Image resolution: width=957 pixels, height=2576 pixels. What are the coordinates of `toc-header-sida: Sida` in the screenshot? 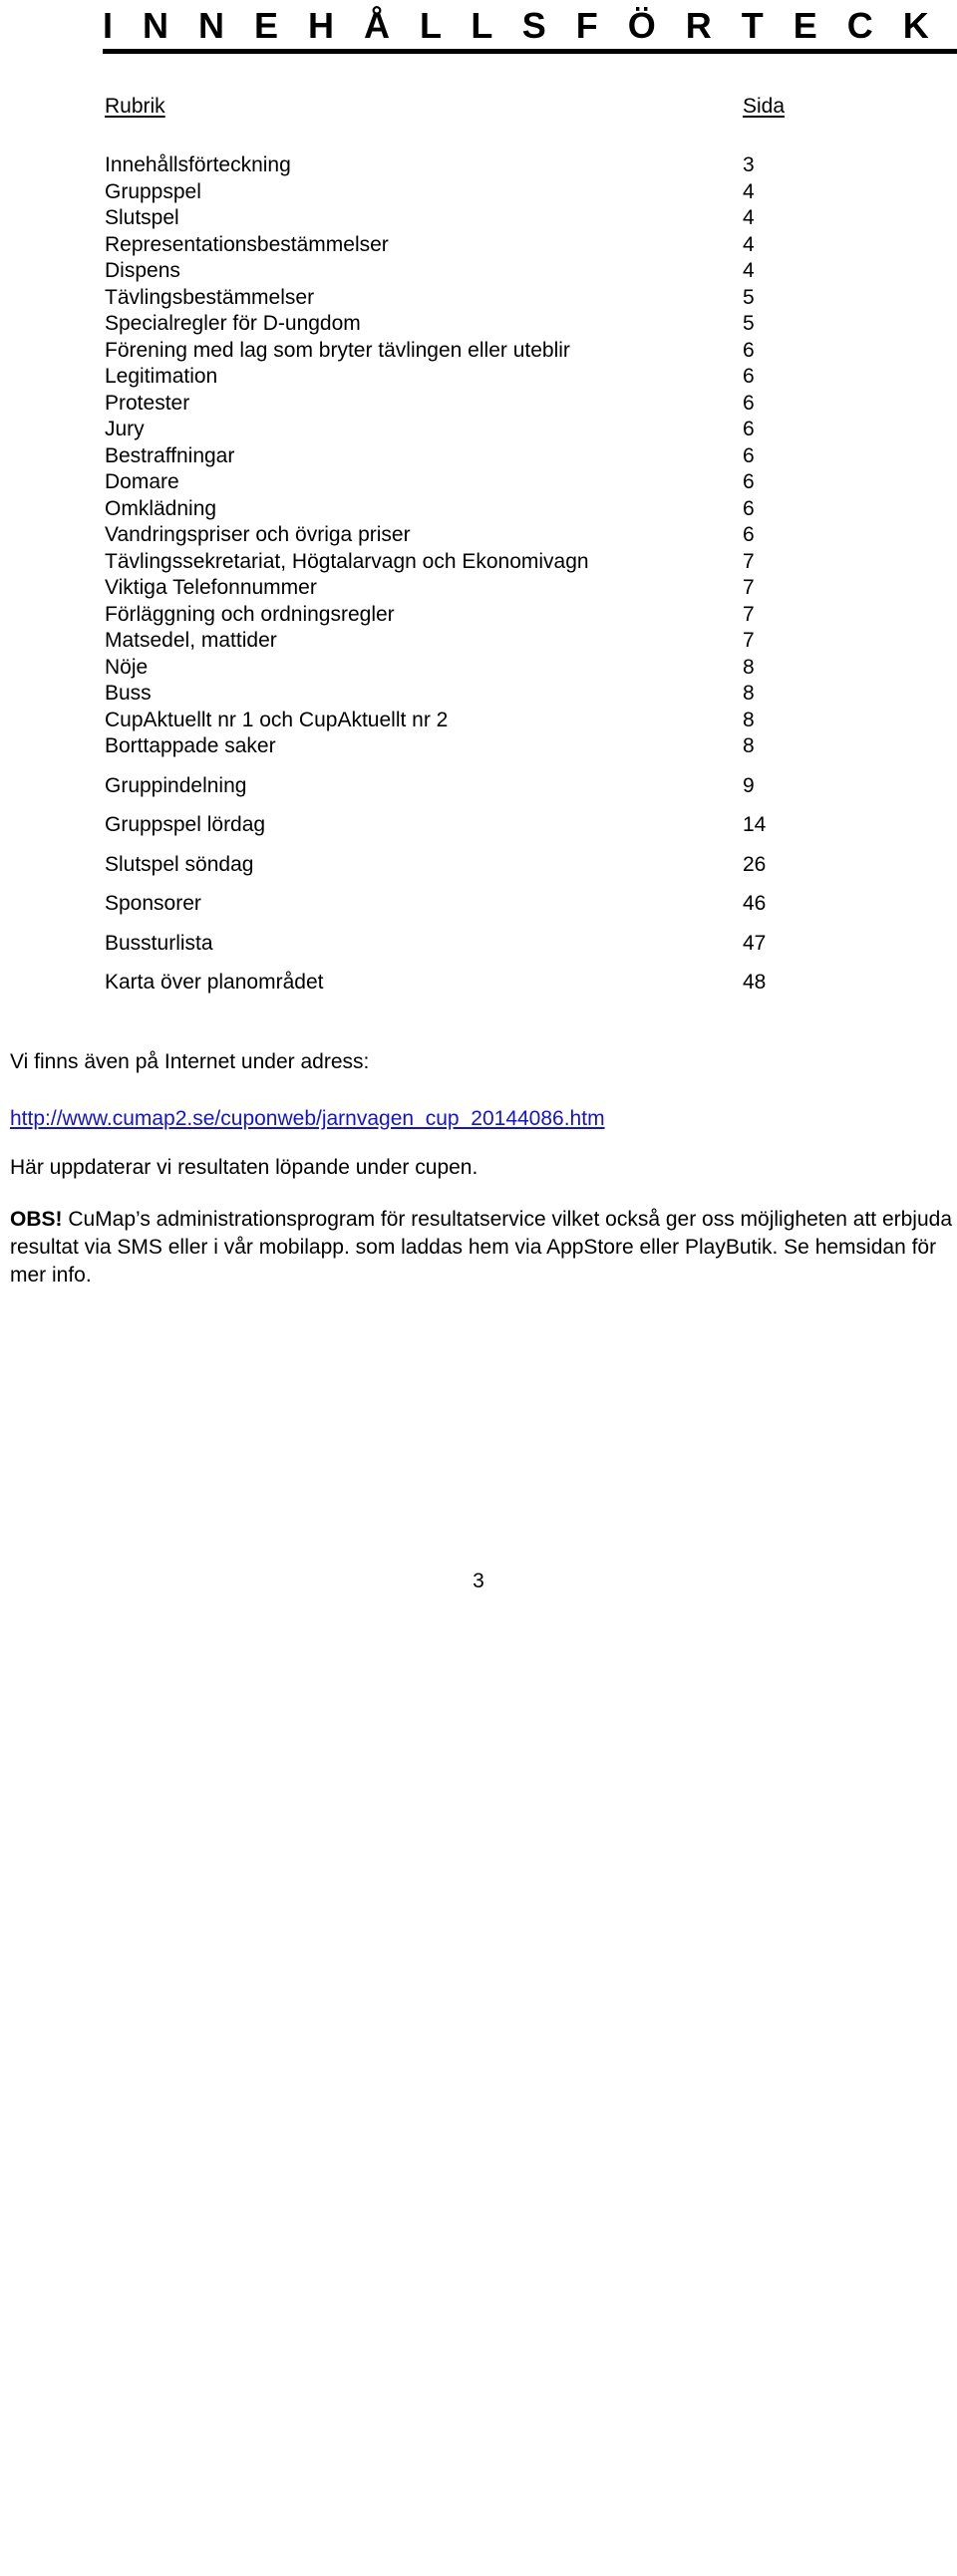 It's located at (764, 106).